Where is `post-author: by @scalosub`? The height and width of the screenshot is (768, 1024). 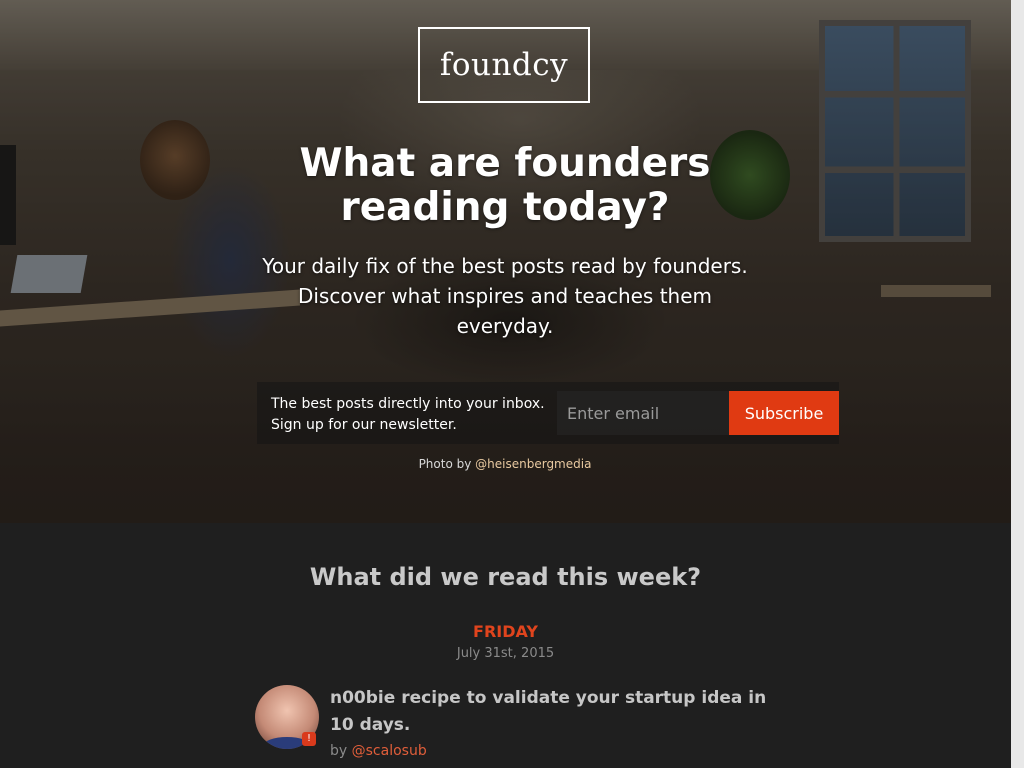
post-author: by @scalosub is located at coordinates (378, 751).